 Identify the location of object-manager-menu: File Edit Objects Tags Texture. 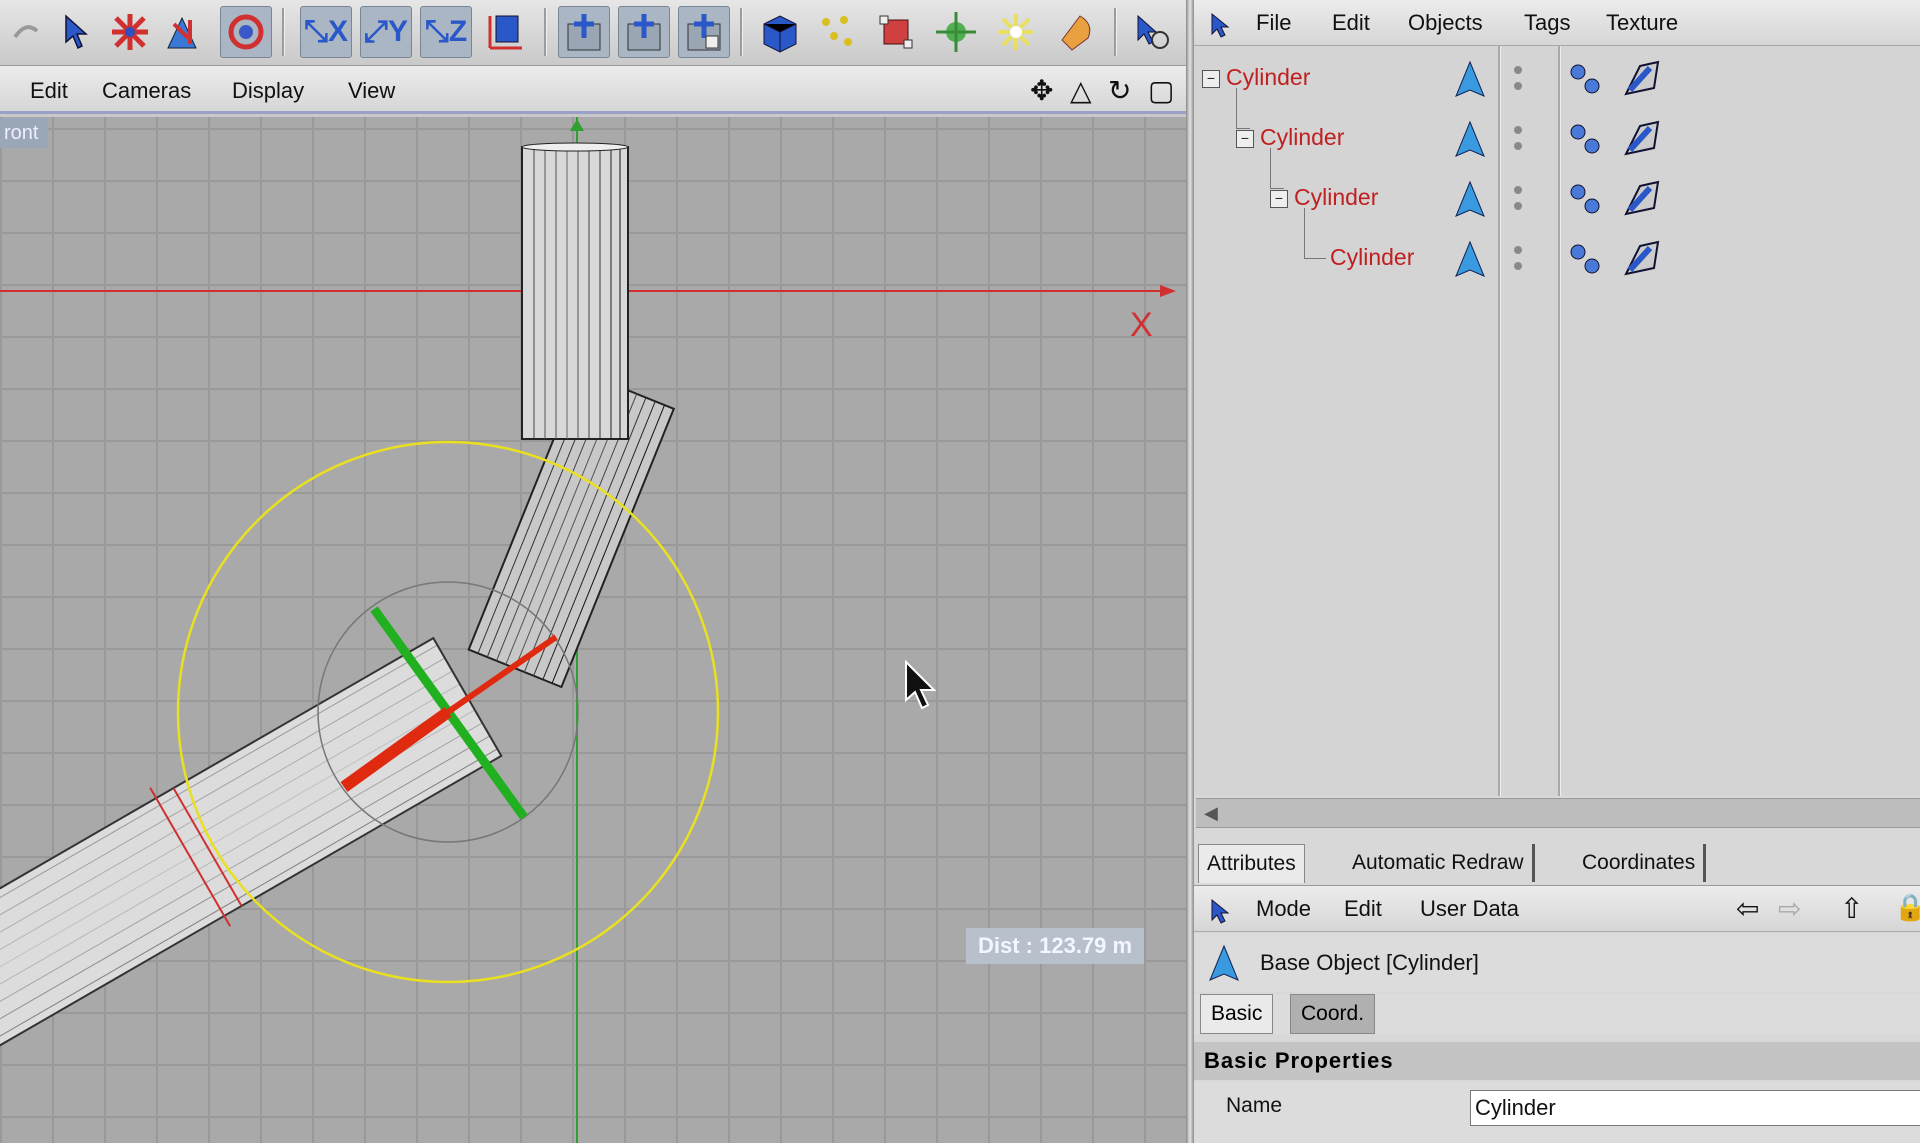
(1557, 23).